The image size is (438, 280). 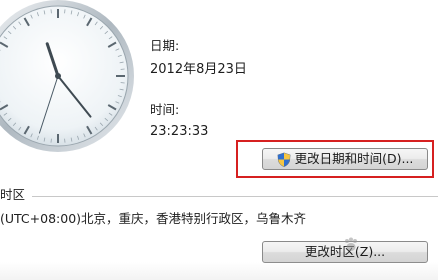 What do you see at coordinates (179, 131) in the screenshot?
I see `time-value: 23:23:33` at bounding box center [179, 131].